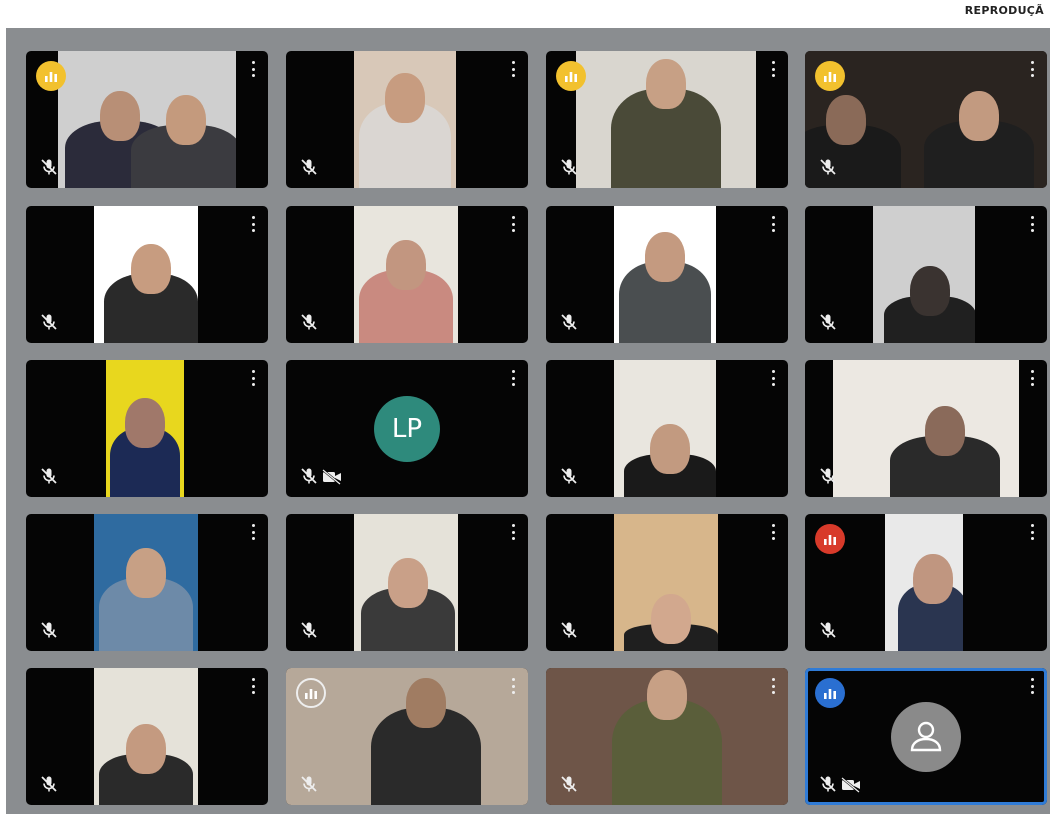 This screenshot has height=814, width=1050. Describe the element at coordinates (1004, 10) in the screenshot. I see `photo-credit: REPRODUÇÃ` at that location.